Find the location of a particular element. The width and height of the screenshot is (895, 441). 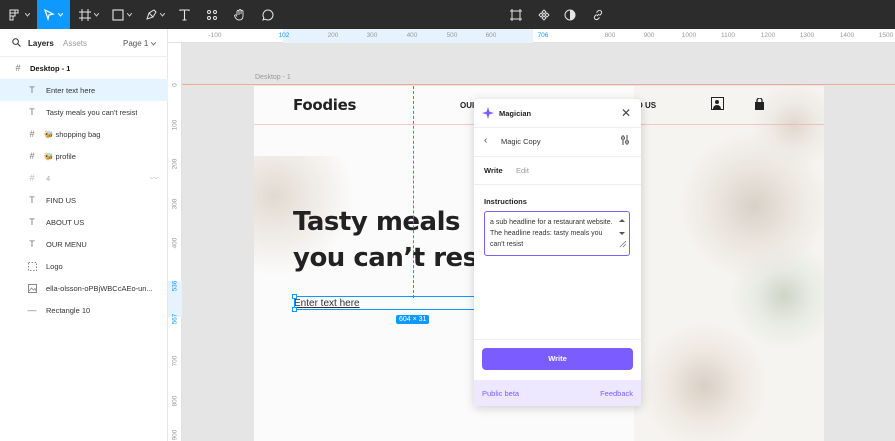

ruler-tick: 567 is located at coordinates (175, 319).